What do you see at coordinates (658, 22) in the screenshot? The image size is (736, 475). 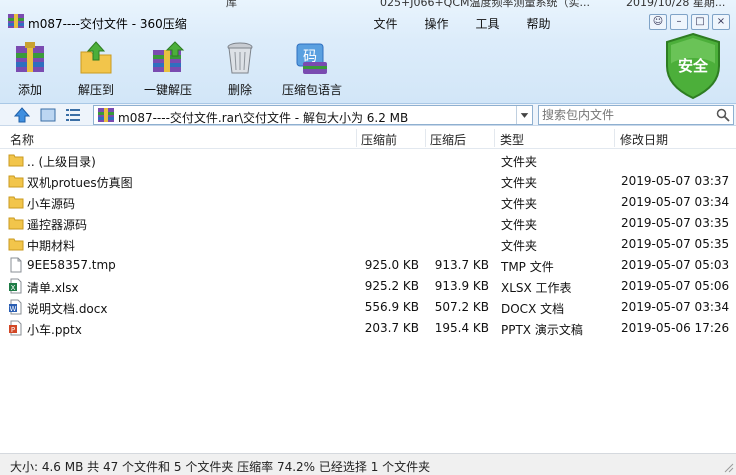 I see `skin-button: ☺` at bounding box center [658, 22].